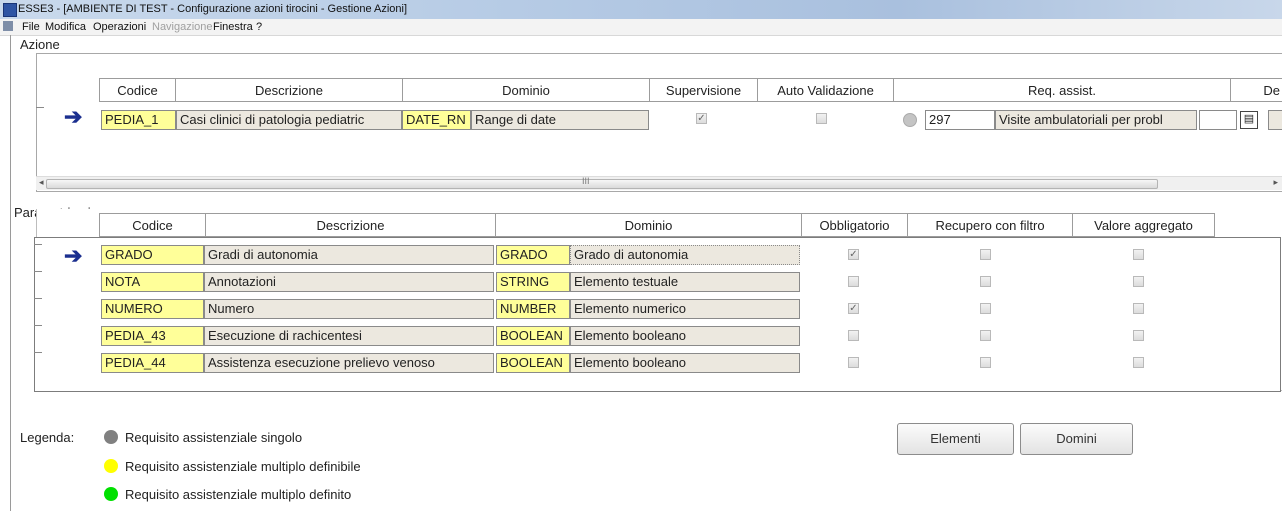 The width and height of the screenshot is (1282, 511). Describe the element at coordinates (910, 120) in the screenshot. I see `req-assist-status-indicator` at that location.